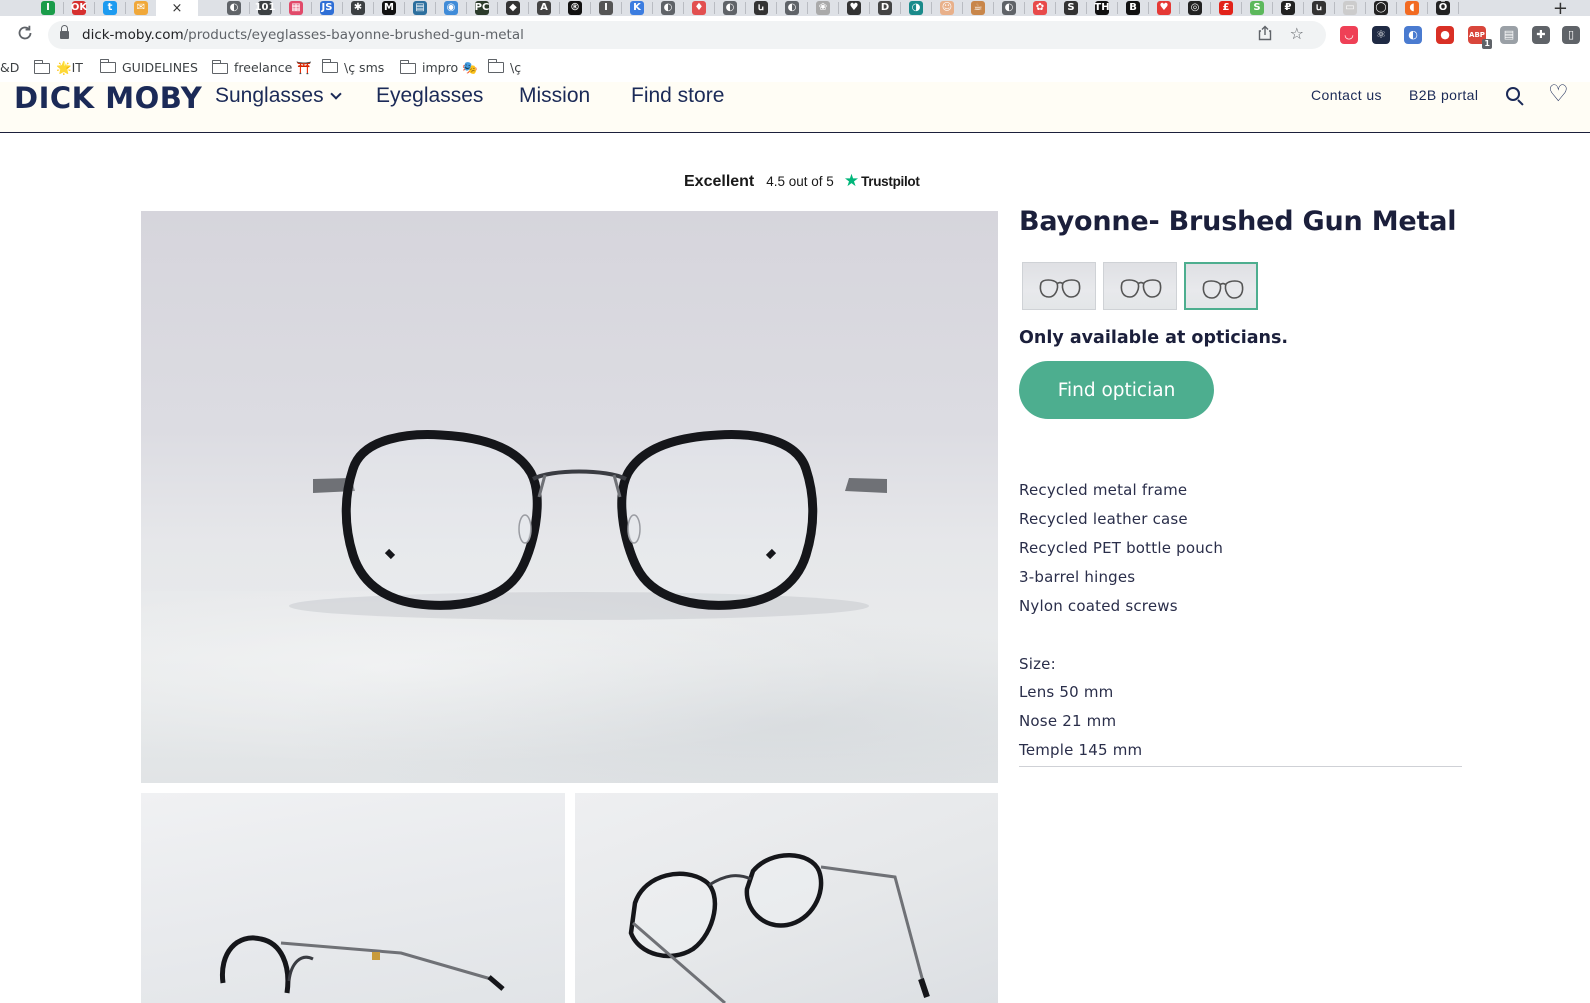 Image resolution: width=1590 pixels, height=1003 pixels. I want to click on tab-favicon-icon: A, so click(544, 8).